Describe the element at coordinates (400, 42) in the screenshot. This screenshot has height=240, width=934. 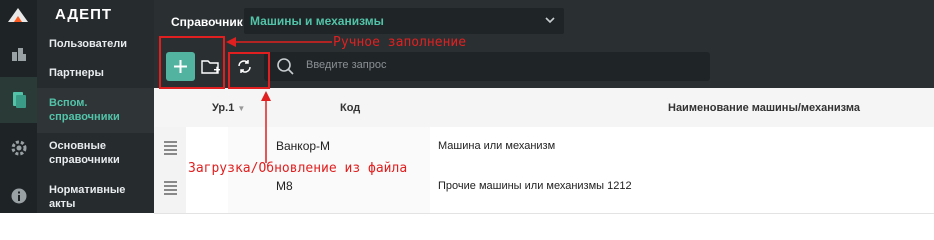
I see `annotation-manual-entry: Ручное заполнение` at that location.